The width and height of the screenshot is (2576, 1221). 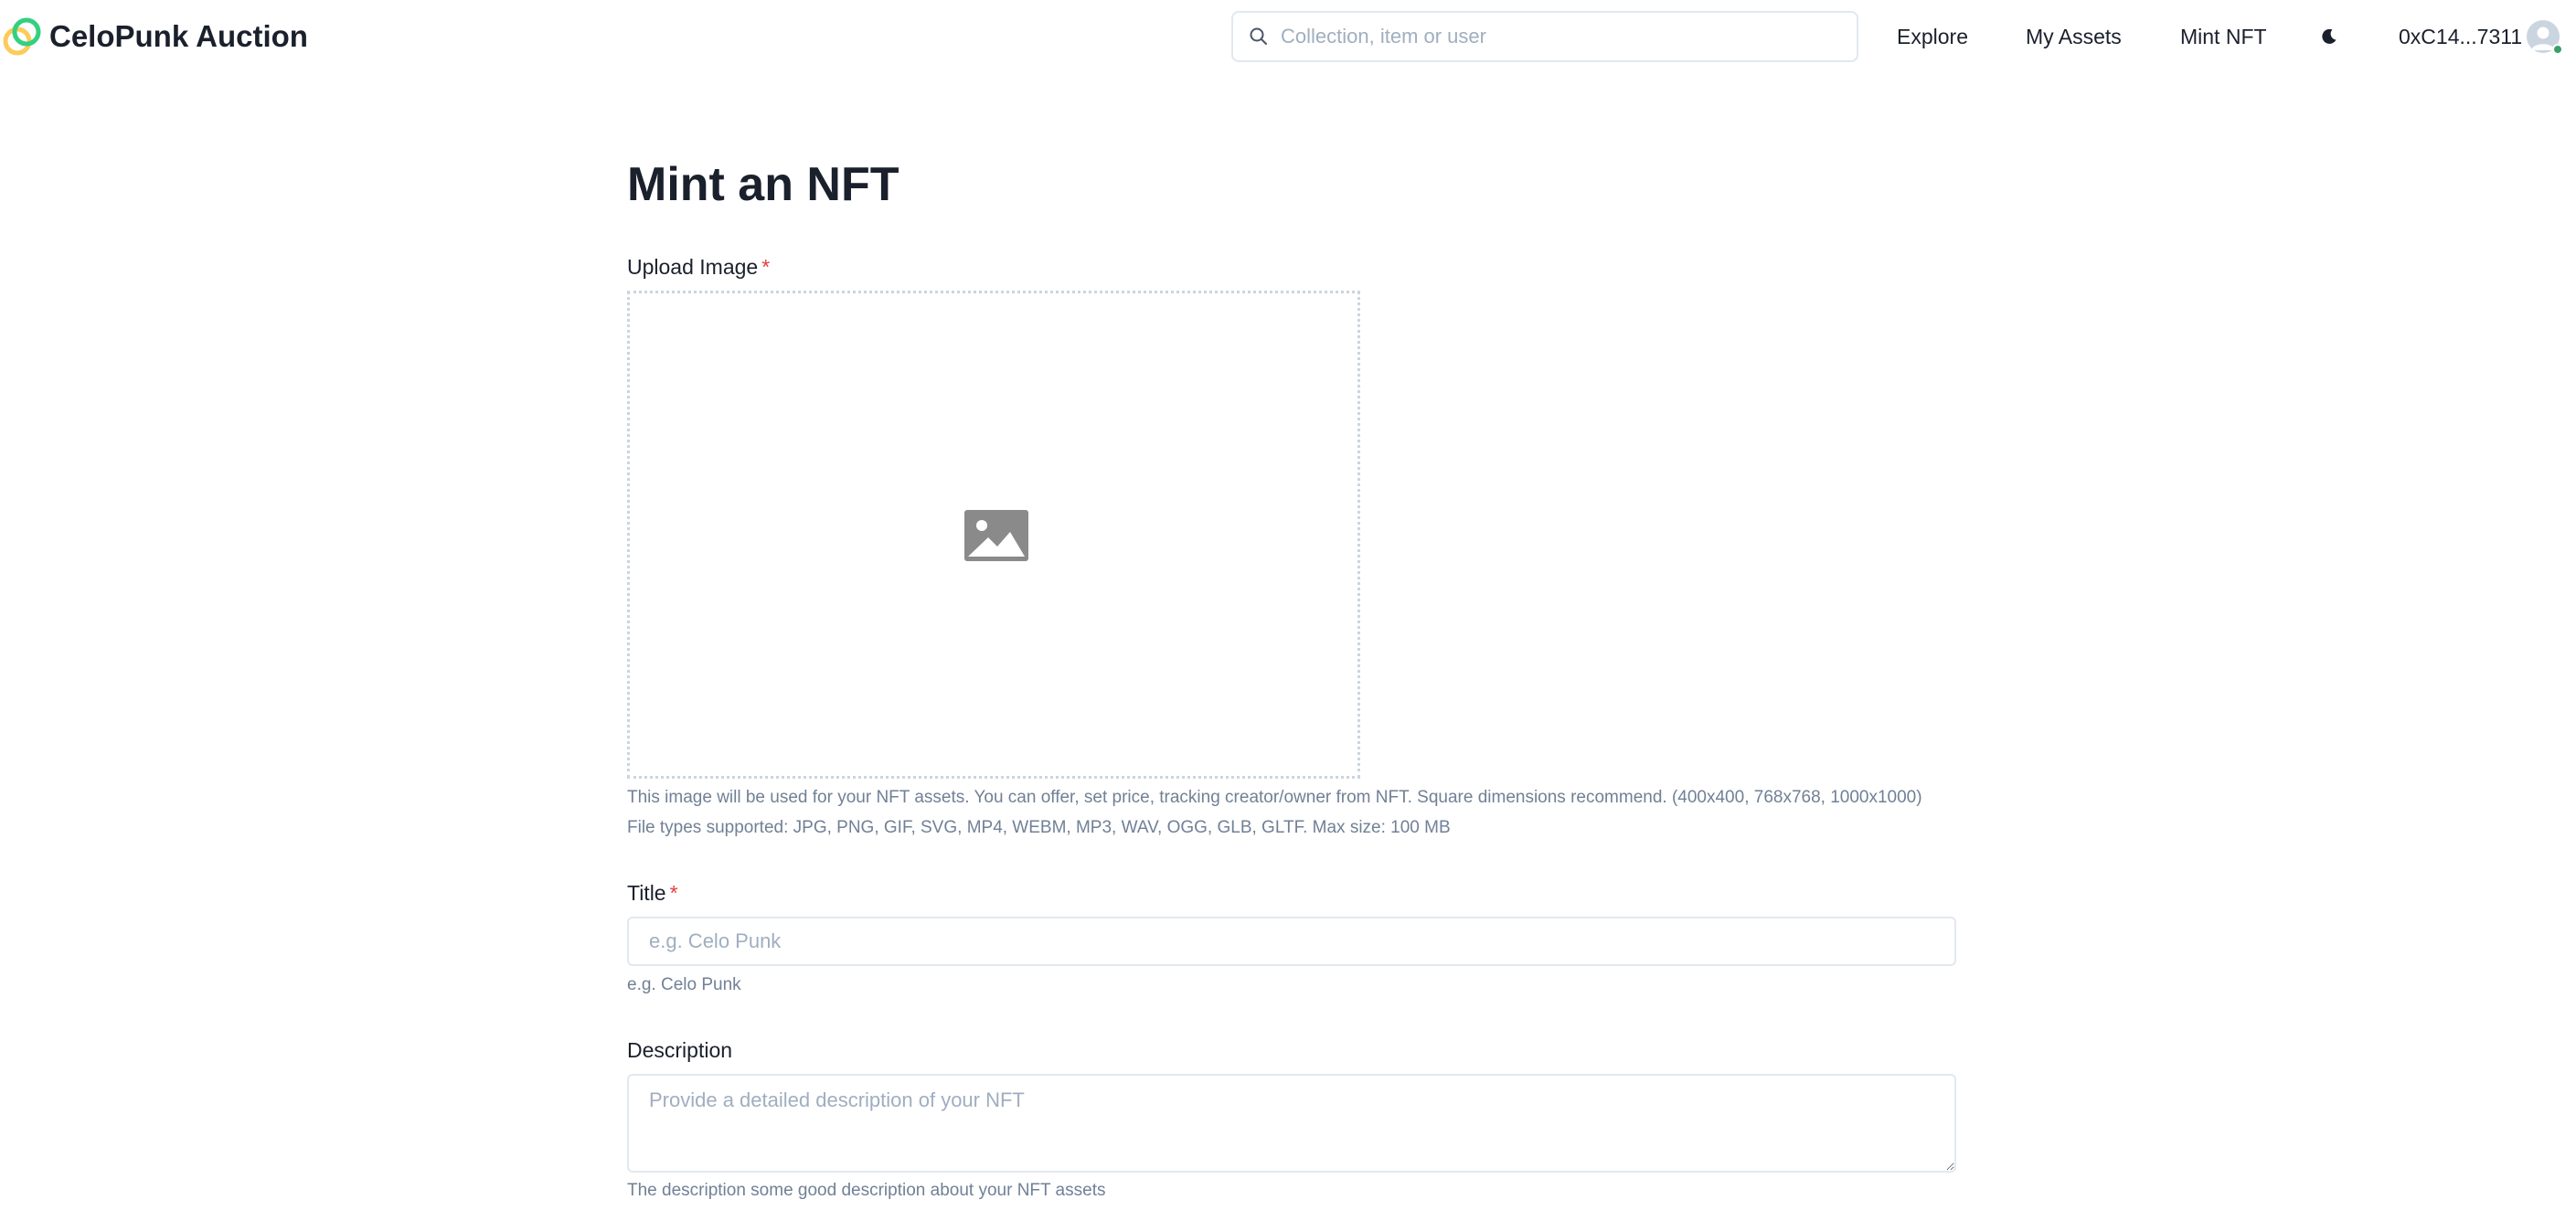 I want to click on title-input, so click(x=1291, y=941).